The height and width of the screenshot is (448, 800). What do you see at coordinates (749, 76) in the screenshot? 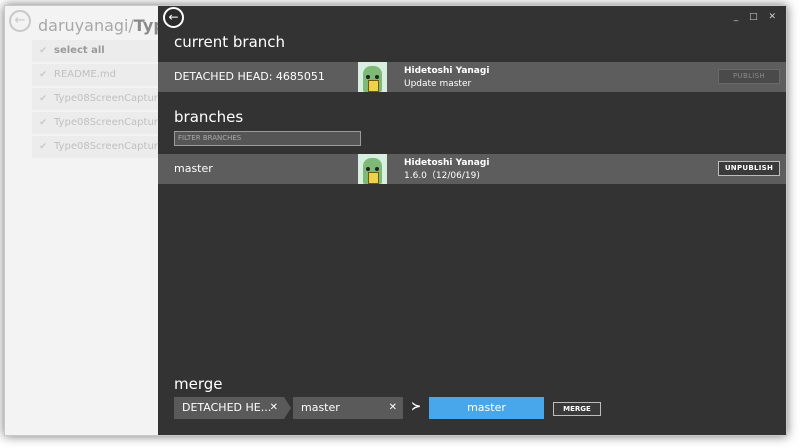
I see `publish-button: PUBLISH` at bounding box center [749, 76].